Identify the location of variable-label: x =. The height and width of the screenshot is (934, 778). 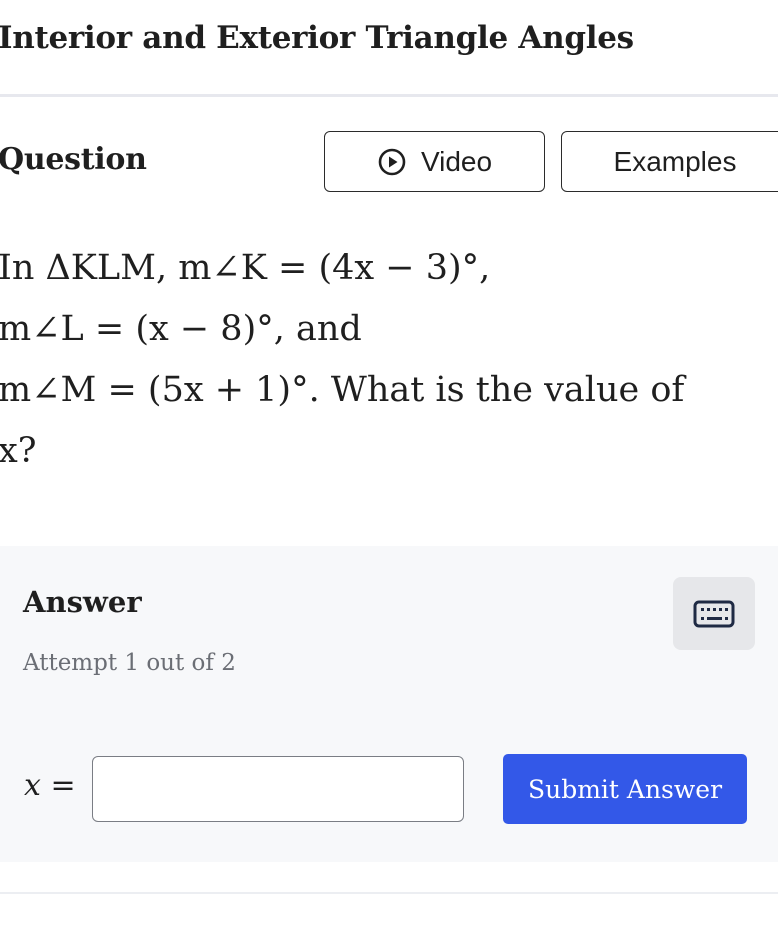
(50, 785).